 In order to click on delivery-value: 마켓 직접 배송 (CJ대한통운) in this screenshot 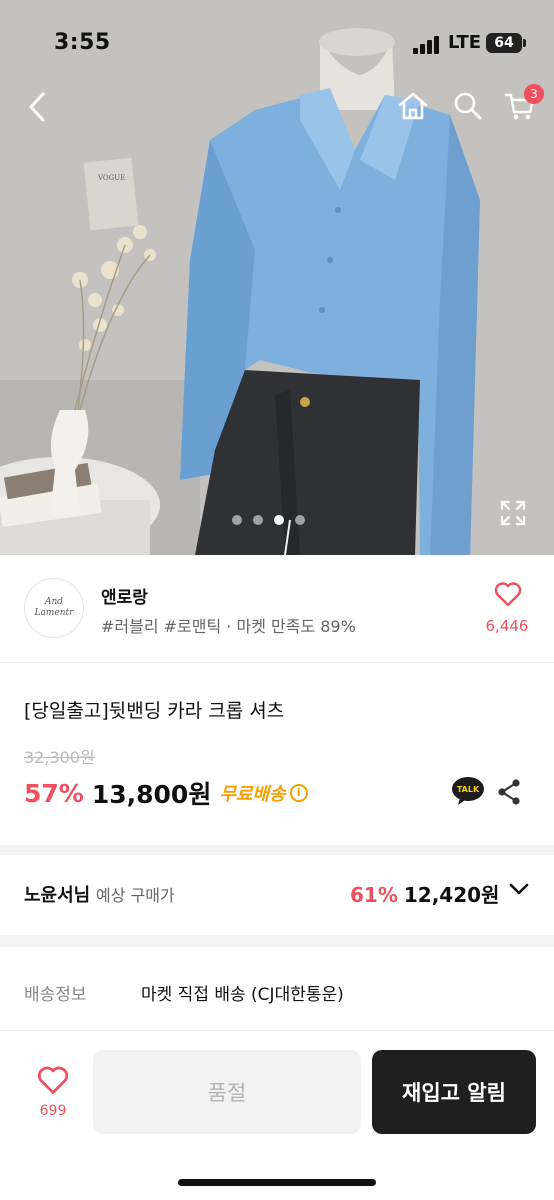, I will do `click(242, 995)`.